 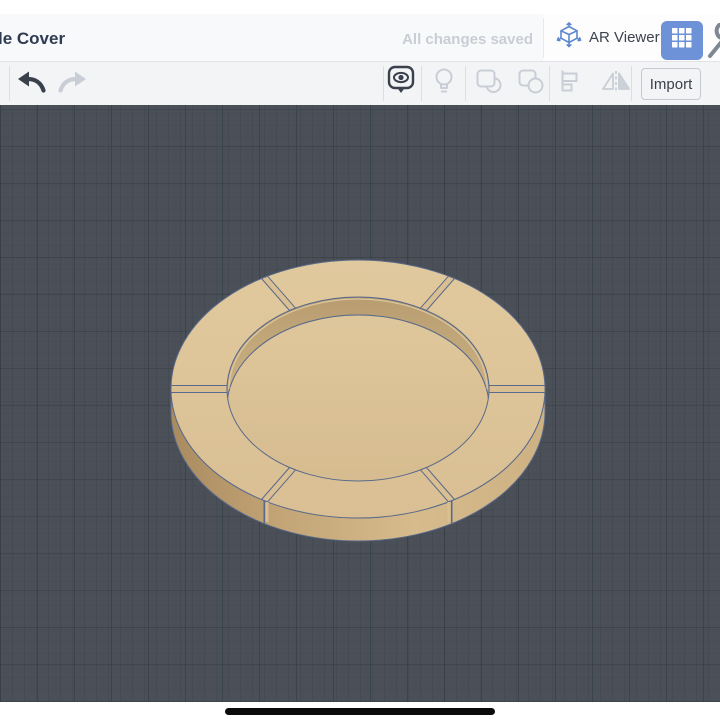 I want to click on header-divider, so click(x=543, y=38).